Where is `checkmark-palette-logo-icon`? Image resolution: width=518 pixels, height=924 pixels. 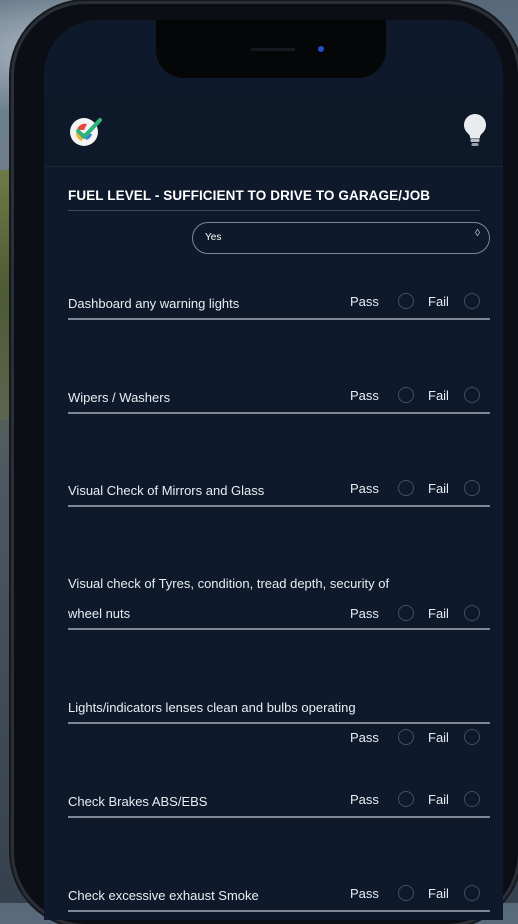 checkmark-palette-logo-icon is located at coordinates (85, 131).